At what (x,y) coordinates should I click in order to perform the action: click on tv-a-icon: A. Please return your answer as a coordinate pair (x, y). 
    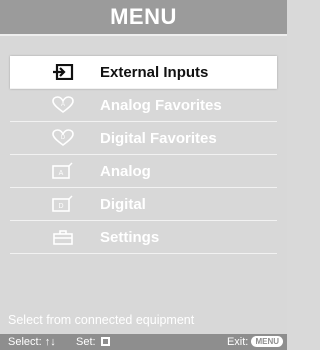
    Looking at the image, I should click on (63, 171).